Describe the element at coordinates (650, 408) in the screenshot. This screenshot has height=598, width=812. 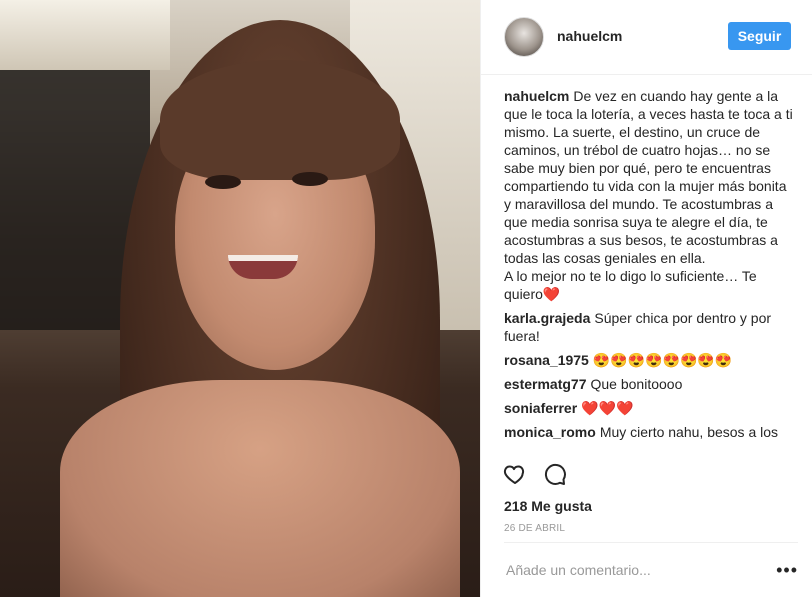
I see `list-item: soniaferrer ❤️❤️❤️` at that location.